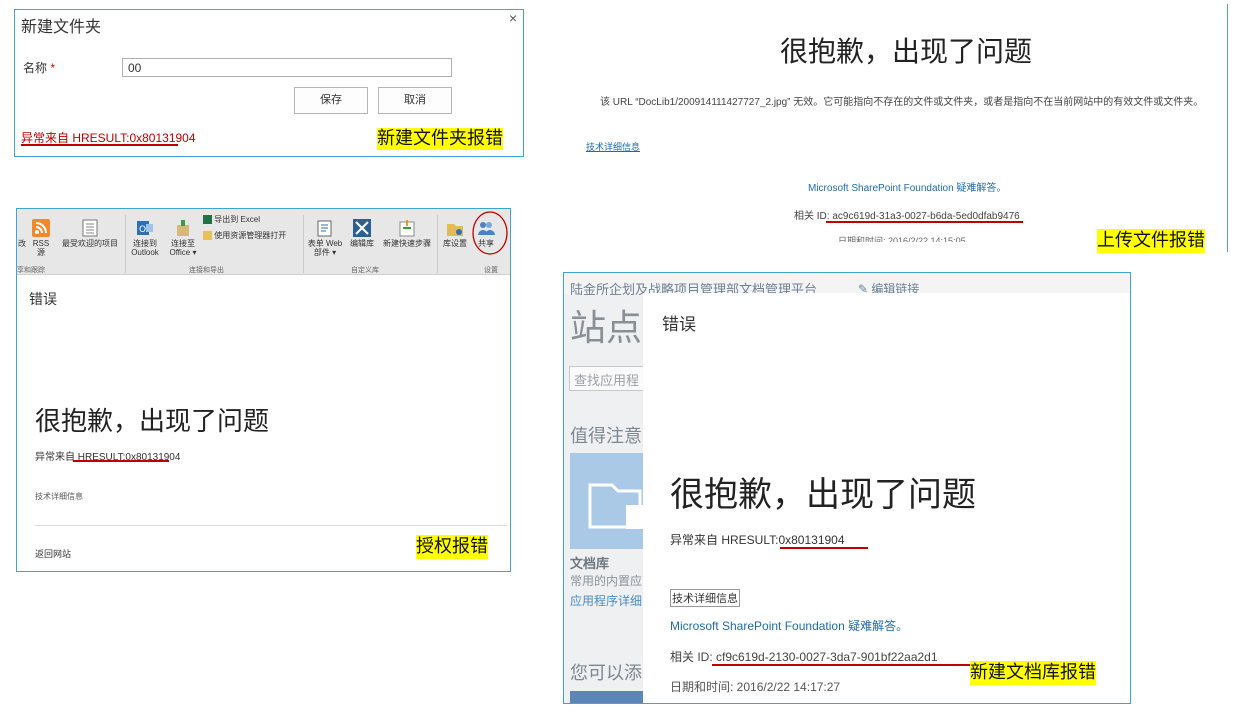  What do you see at coordinates (606, 600) in the screenshot?
I see `background-app-link: 应用程序详细` at bounding box center [606, 600].